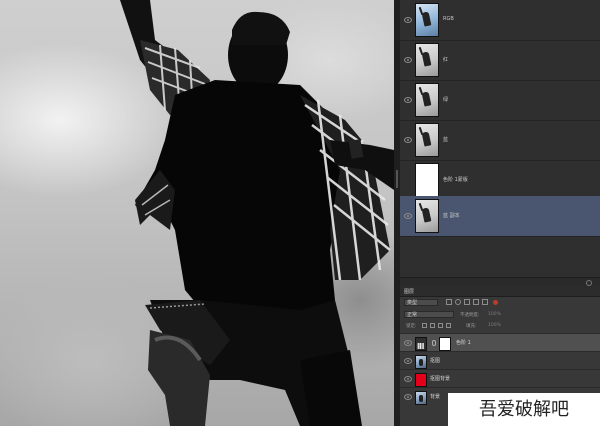 The height and width of the screenshot is (426, 600). I want to click on lock-pixels-icon, so click(432, 325).